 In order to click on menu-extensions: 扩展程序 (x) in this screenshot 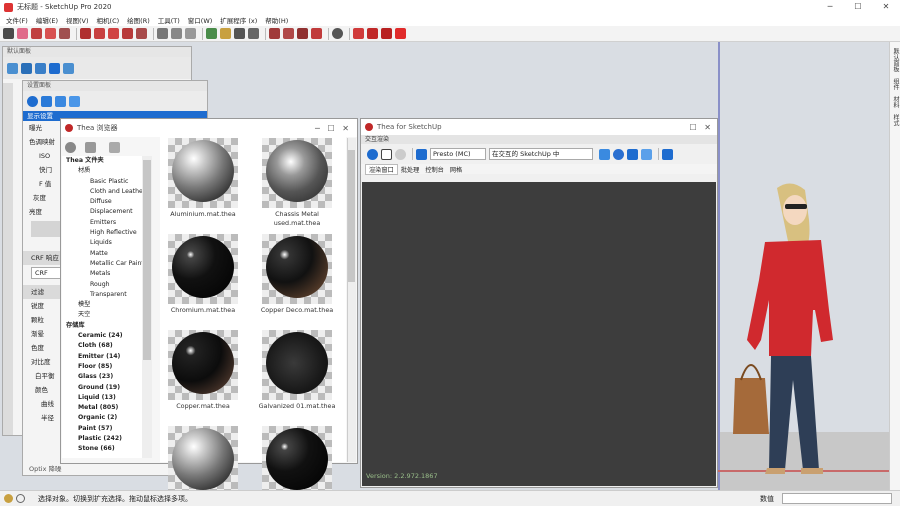, I will do `click(238, 20)`.